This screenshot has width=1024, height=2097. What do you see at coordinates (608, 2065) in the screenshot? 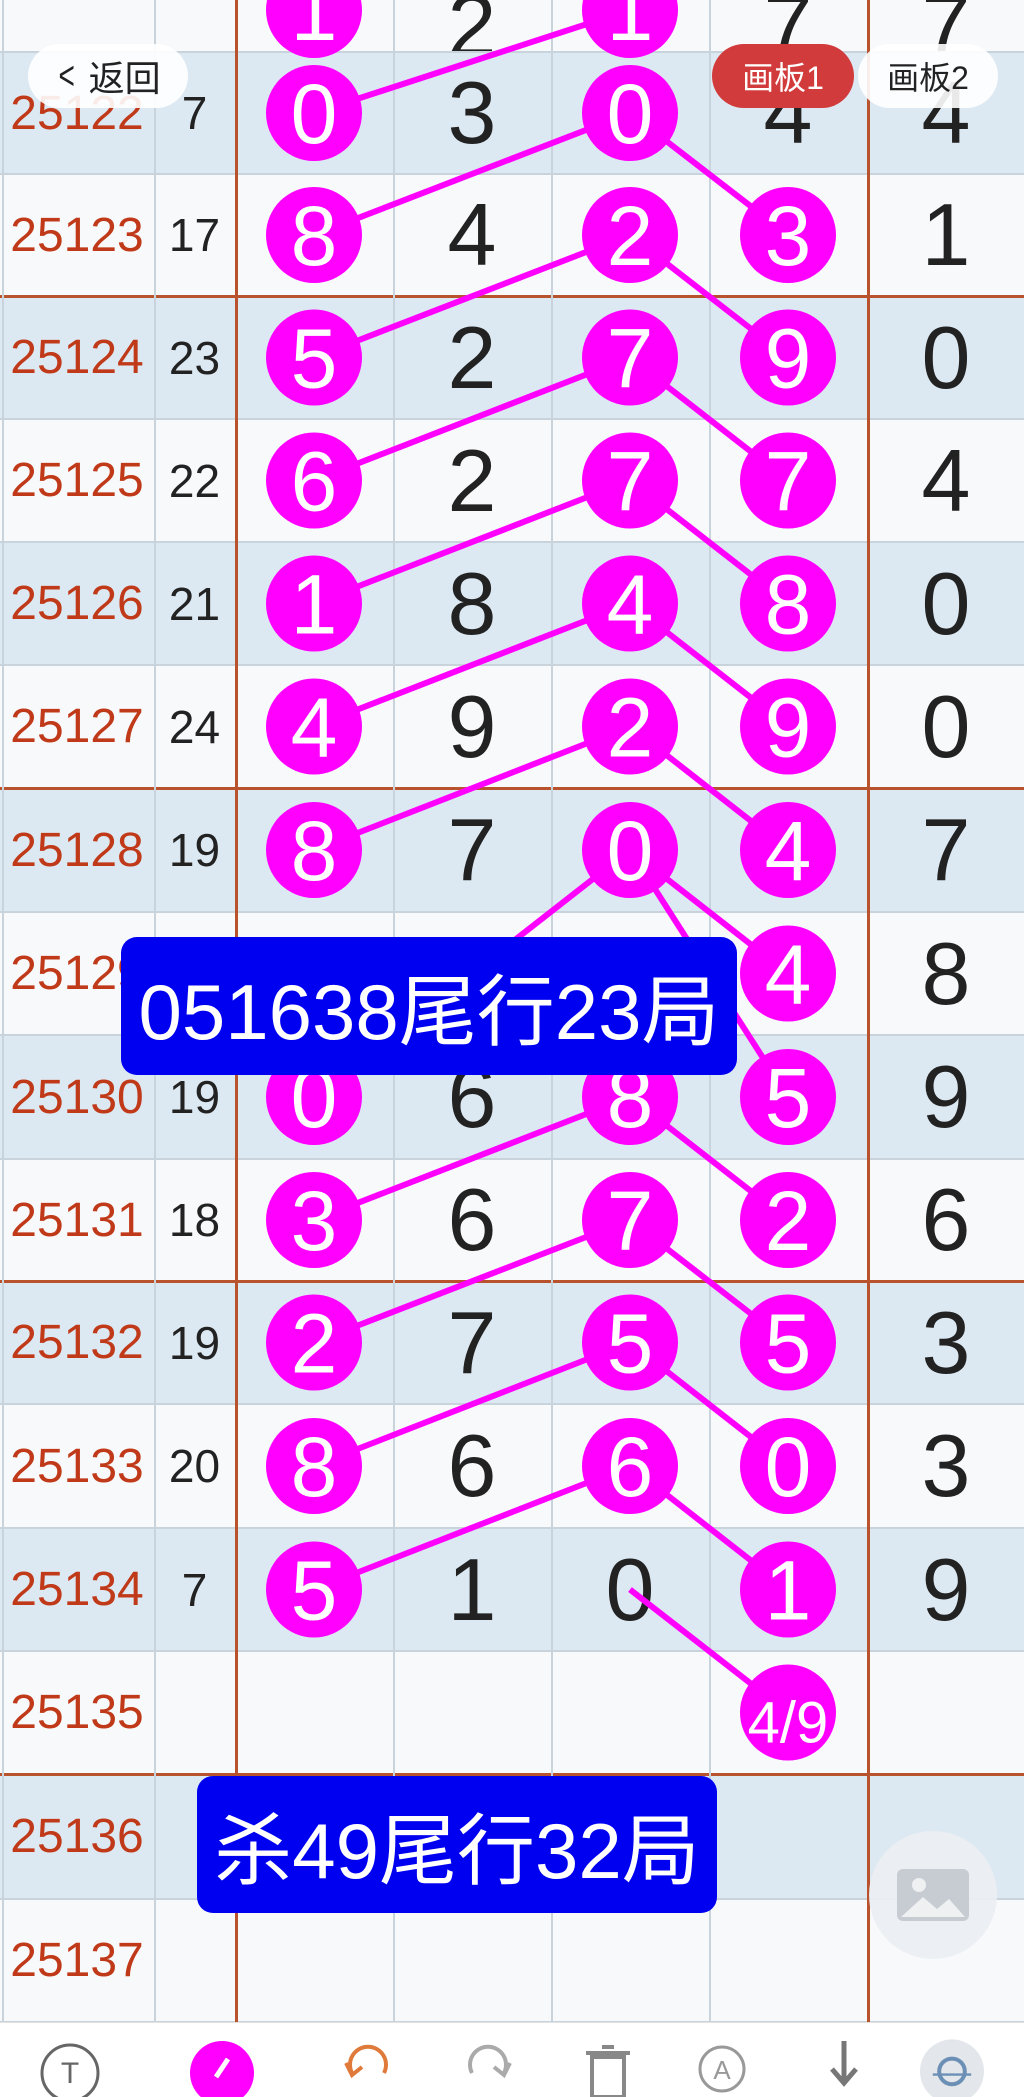
I see `trash-icon` at bounding box center [608, 2065].